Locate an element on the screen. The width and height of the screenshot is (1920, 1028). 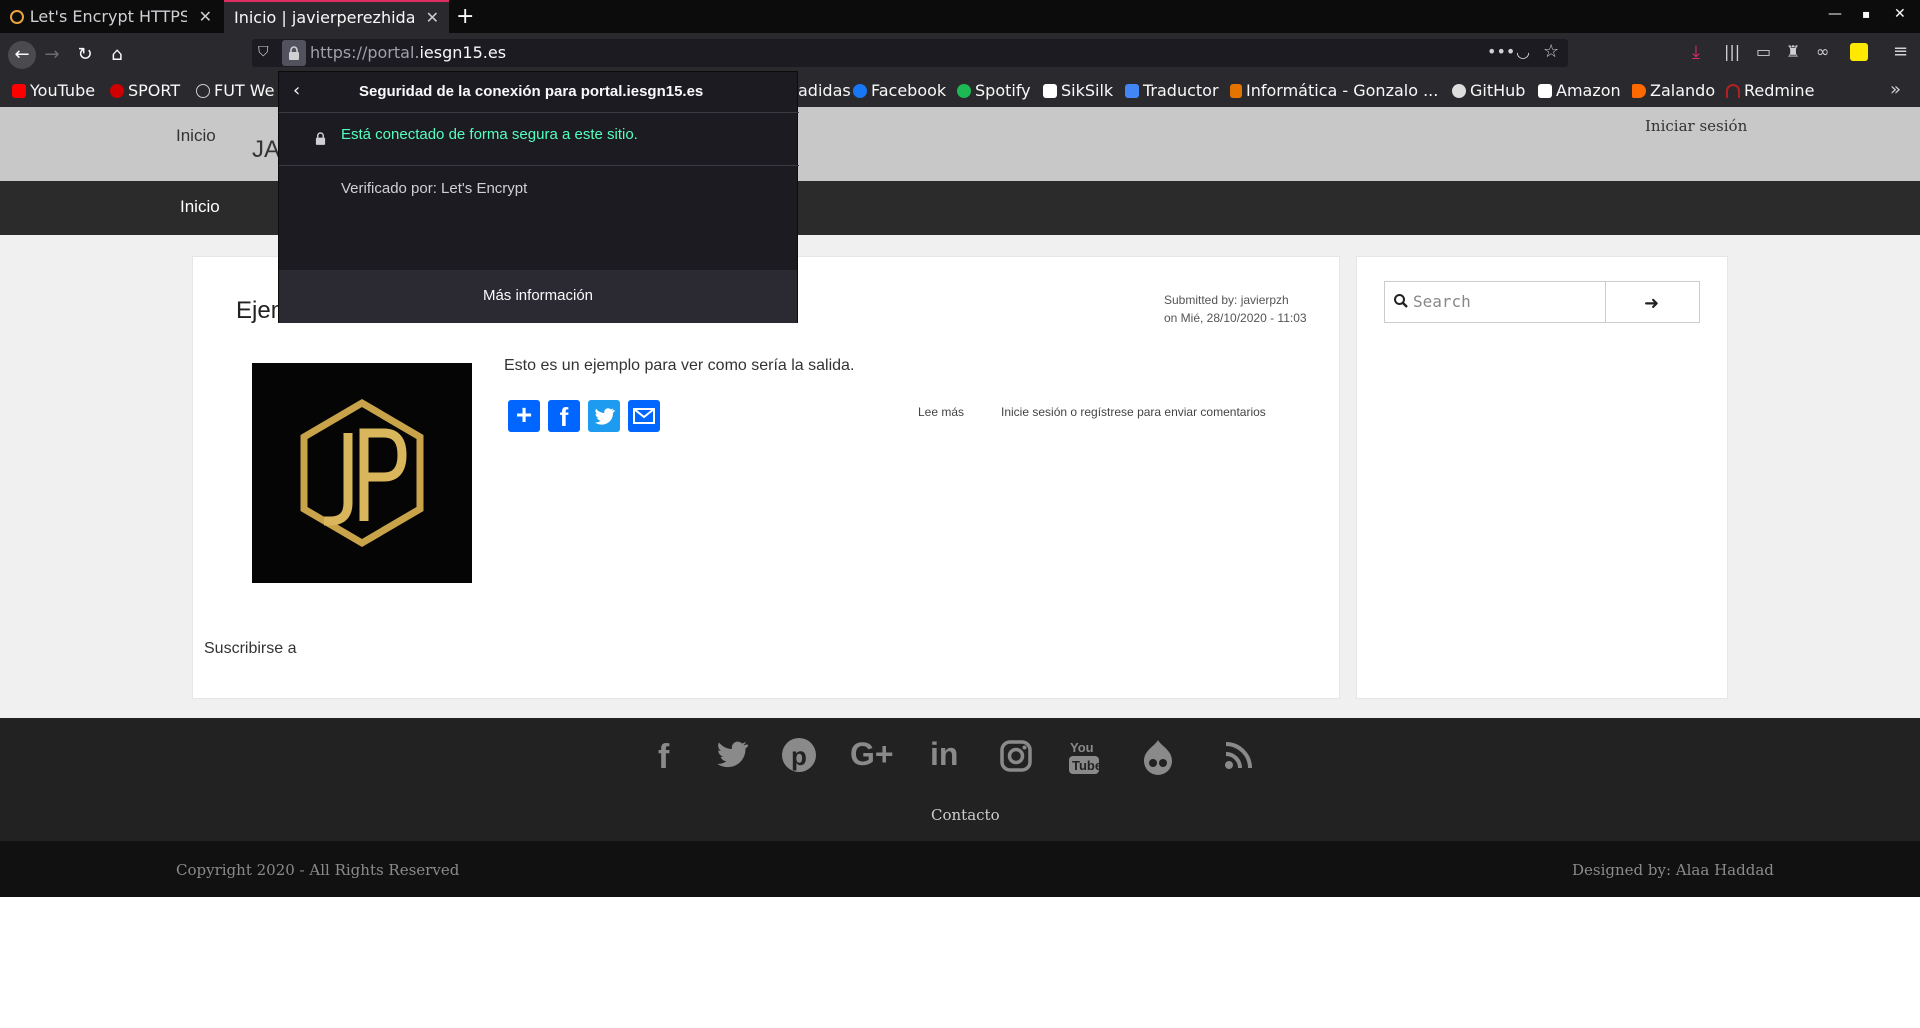
svg-text: You is located at coordinates (1082, 747).